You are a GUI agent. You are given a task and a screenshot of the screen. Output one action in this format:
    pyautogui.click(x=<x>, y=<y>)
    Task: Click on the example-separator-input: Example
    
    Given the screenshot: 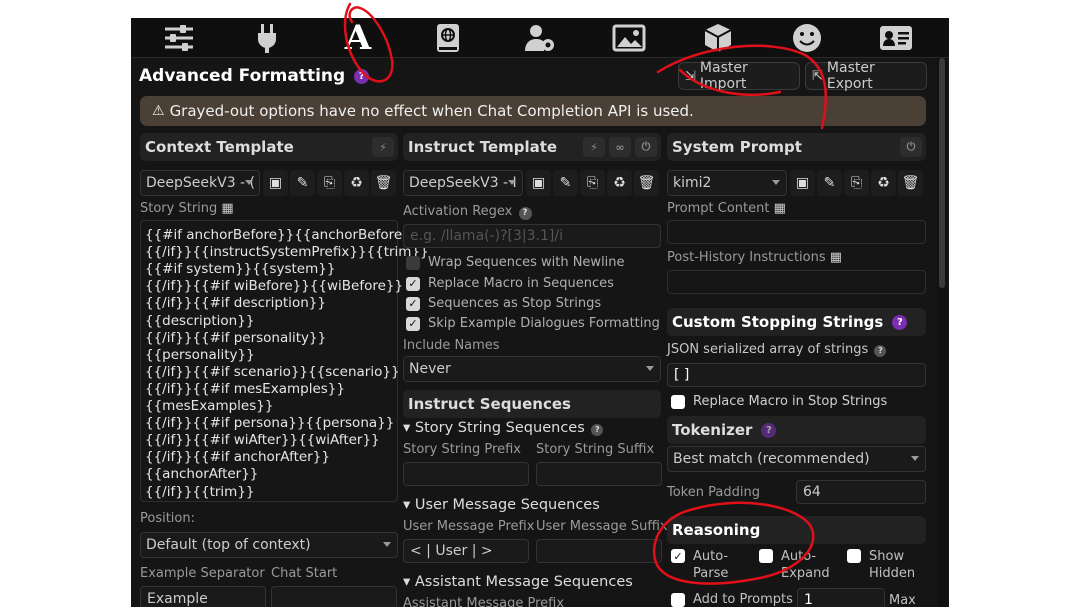 What is the action you would take?
    pyautogui.click(x=203, y=596)
    